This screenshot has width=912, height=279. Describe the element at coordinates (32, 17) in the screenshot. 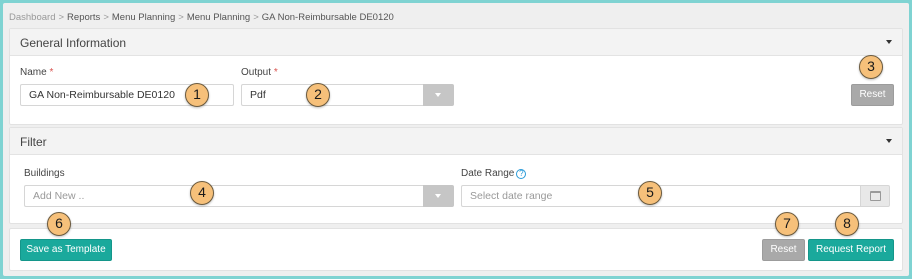

I see `breadcrumb-dashboard: Dashboard` at that location.